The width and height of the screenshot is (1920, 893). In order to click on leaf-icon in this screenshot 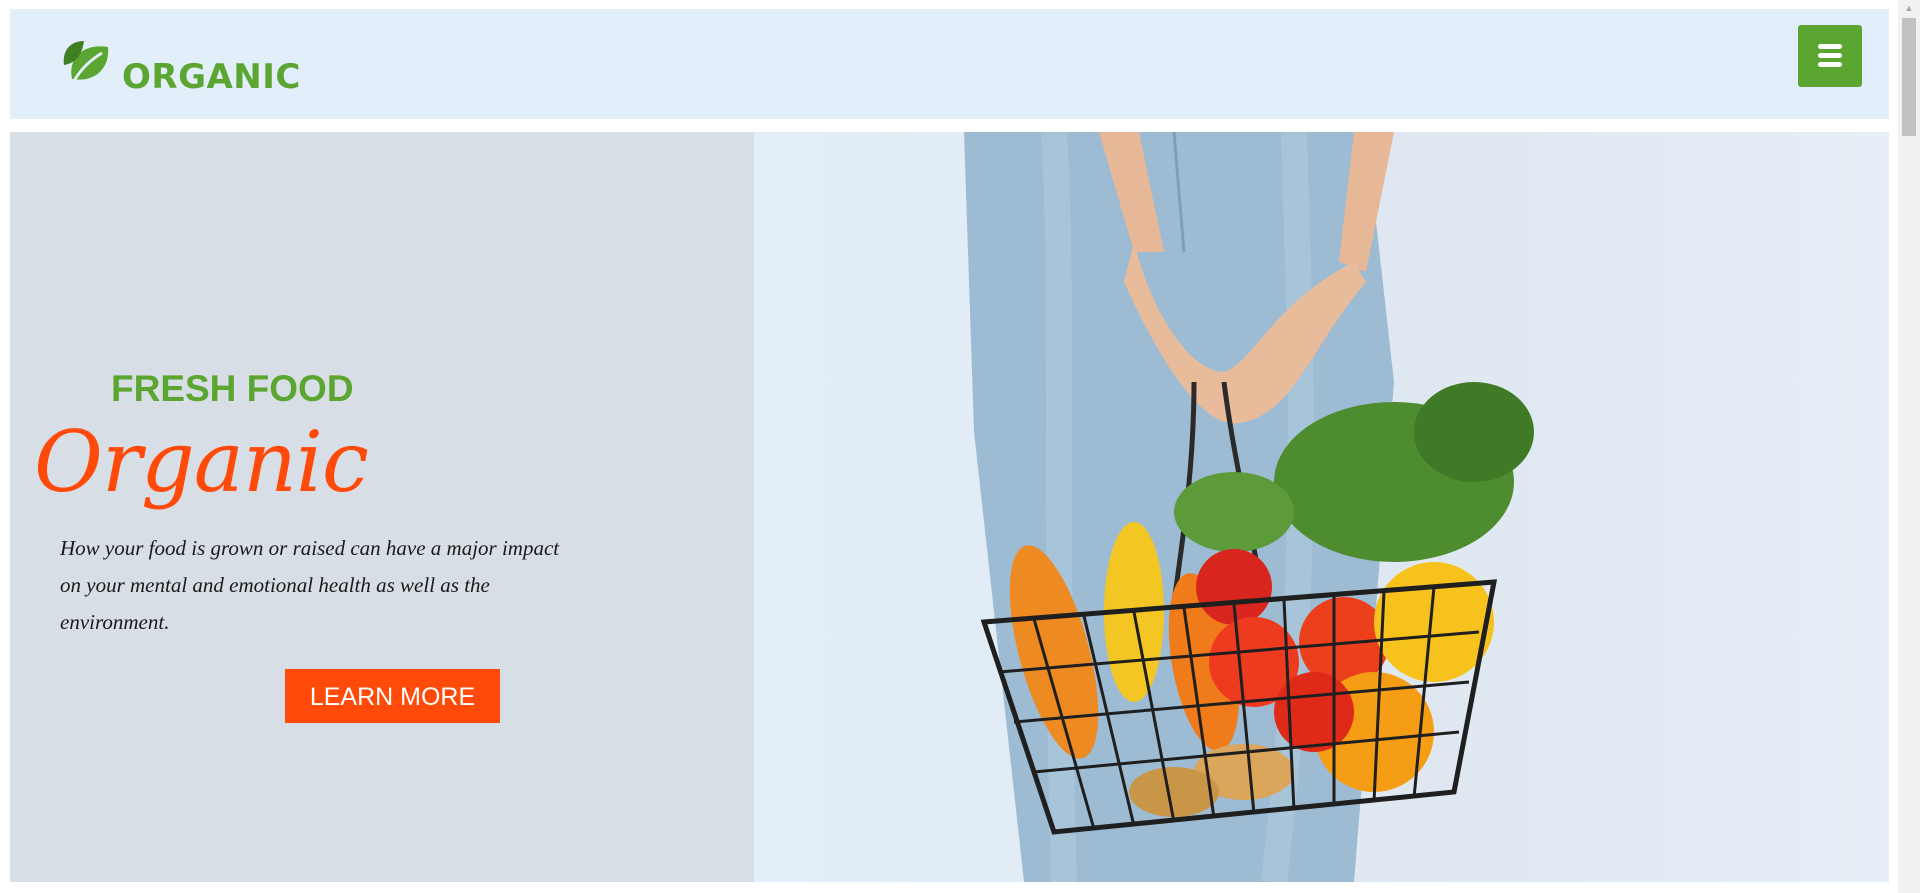, I will do `click(86, 61)`.